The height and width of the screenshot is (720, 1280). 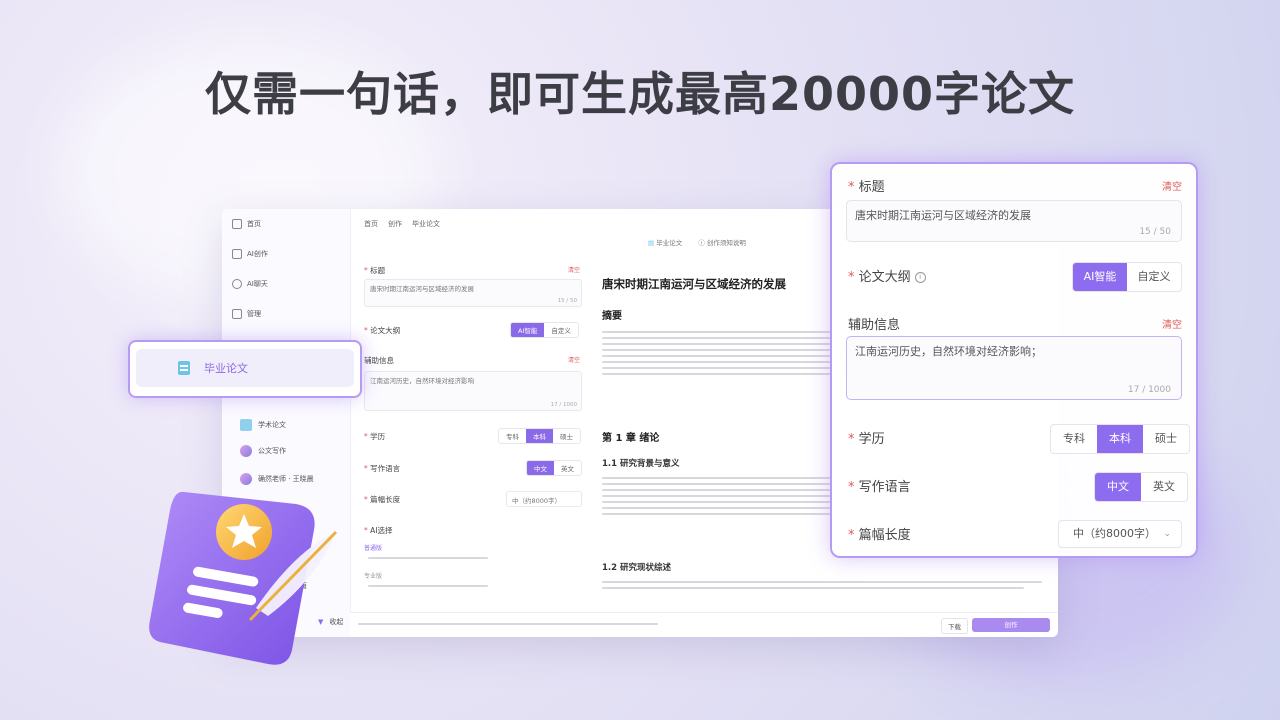 What do you see at coordinates (378, 530) in the screenshot?
I see `ai-label: * AI选择` at bounding box center [378, 530].